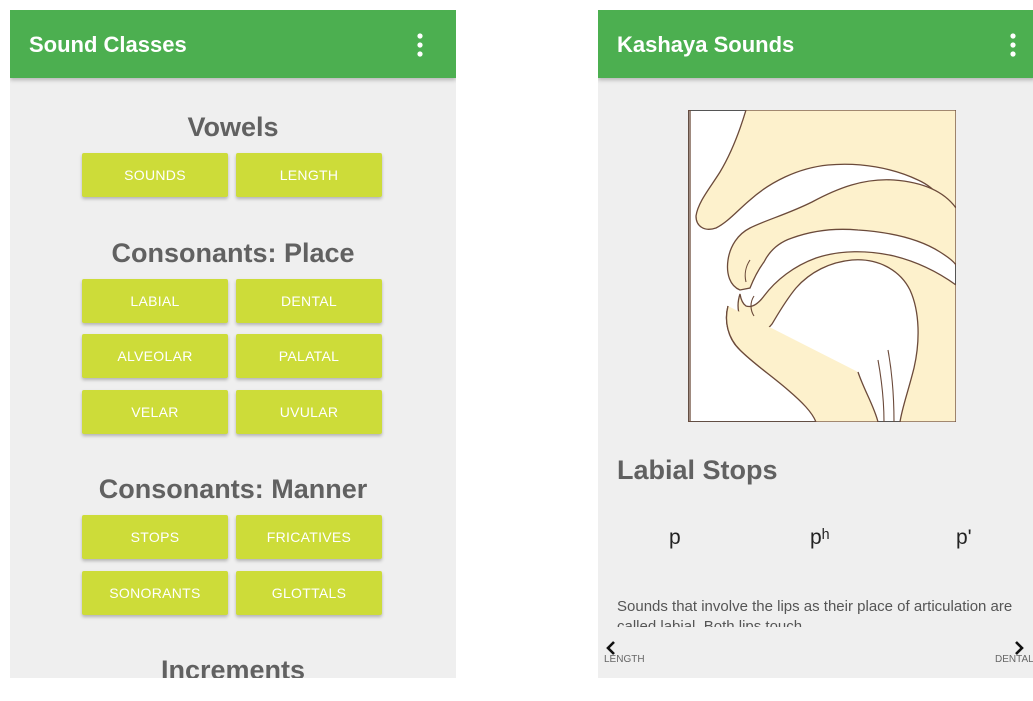 This screenshot has width=1033, height=701. I want to click on velar-button: VELAR, so click(155, 412).